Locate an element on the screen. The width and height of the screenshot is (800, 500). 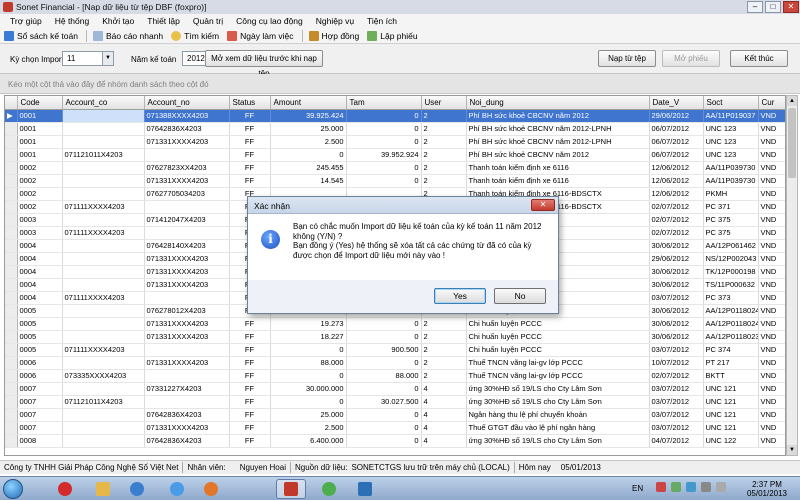
menu-init: Khởi tạo is located at coordinates (118, 21).